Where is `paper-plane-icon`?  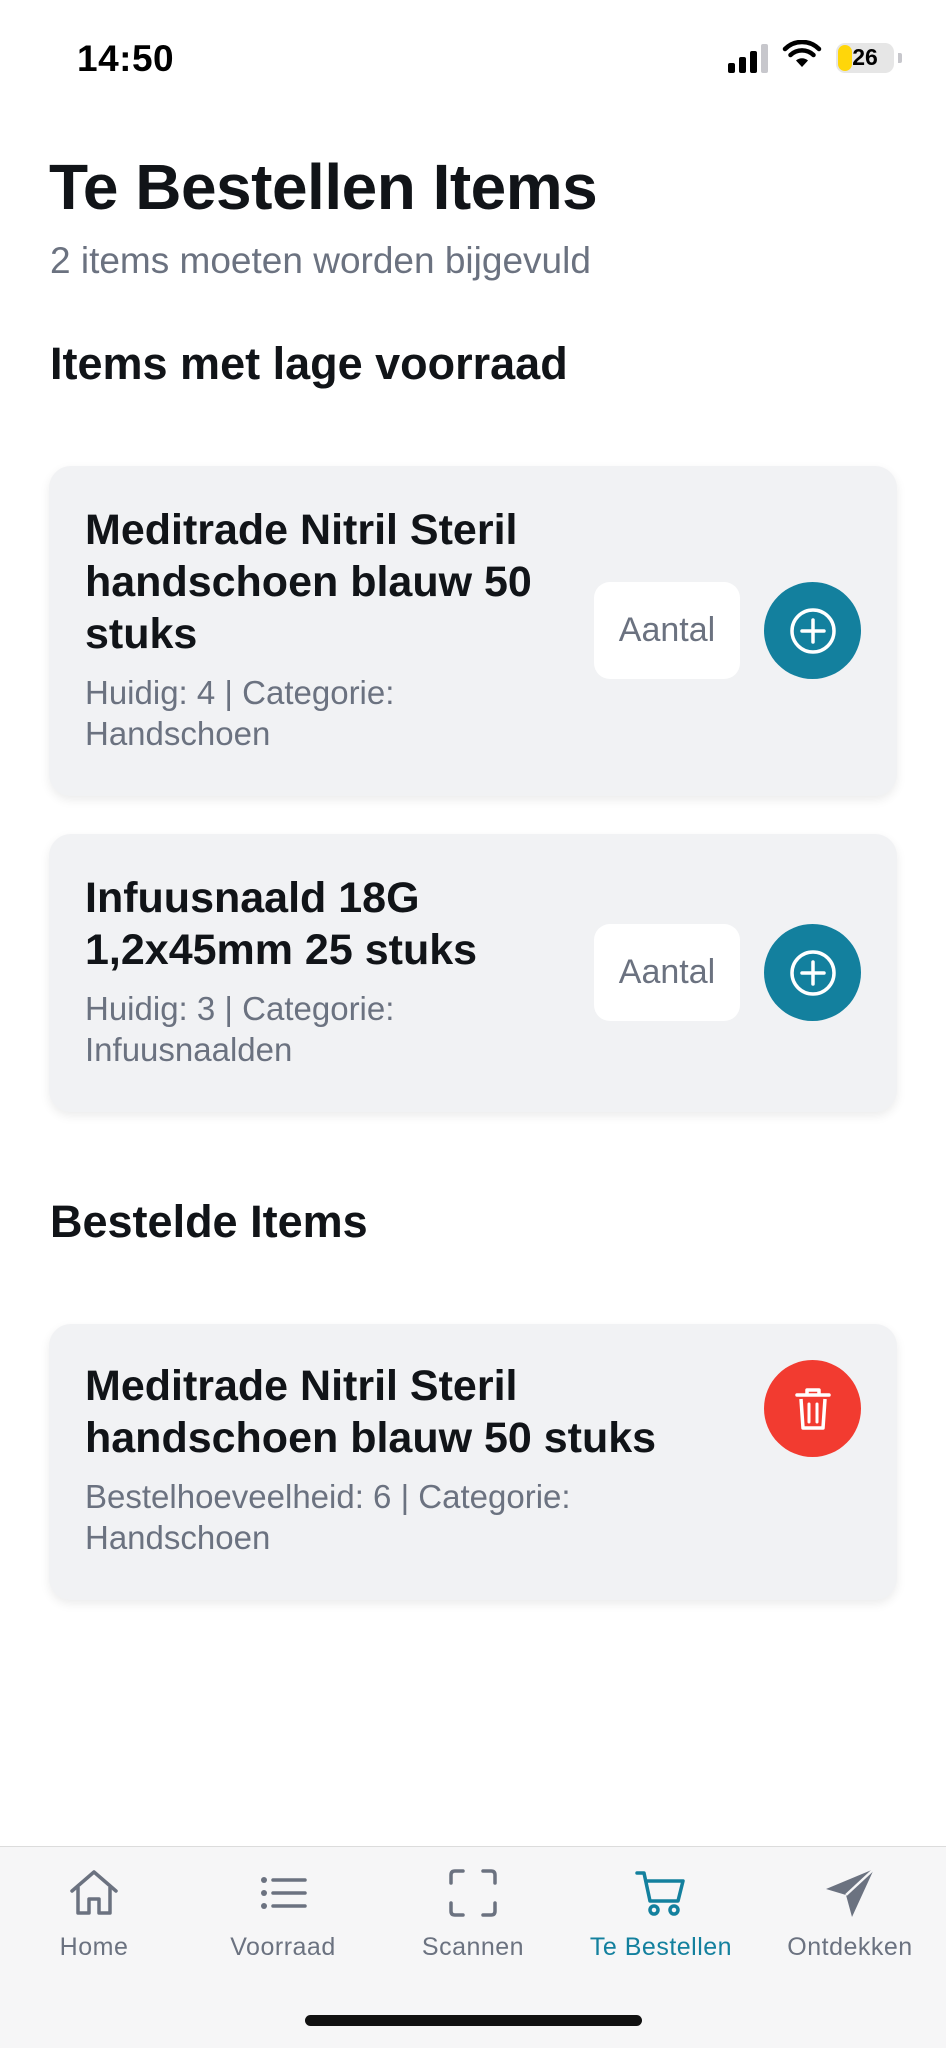 paper-plane-icon is located at coordinates (850, 1893).